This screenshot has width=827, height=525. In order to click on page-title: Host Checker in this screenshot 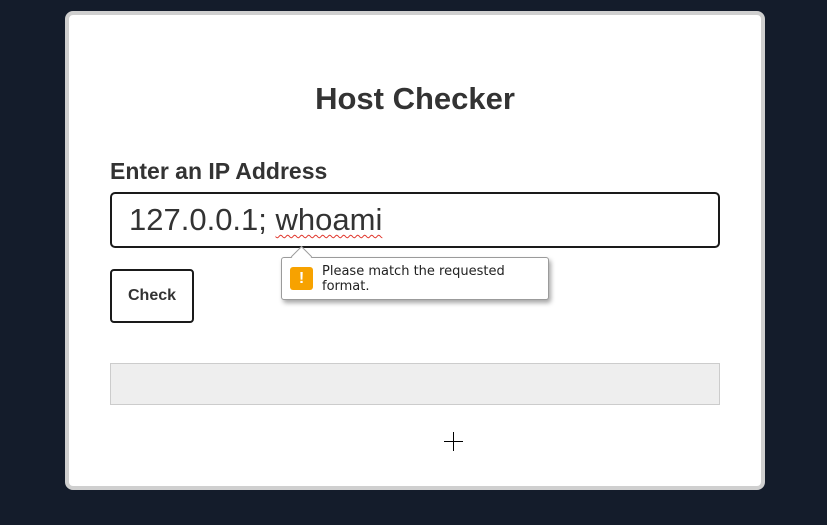, I will do `click(415, 98)`.